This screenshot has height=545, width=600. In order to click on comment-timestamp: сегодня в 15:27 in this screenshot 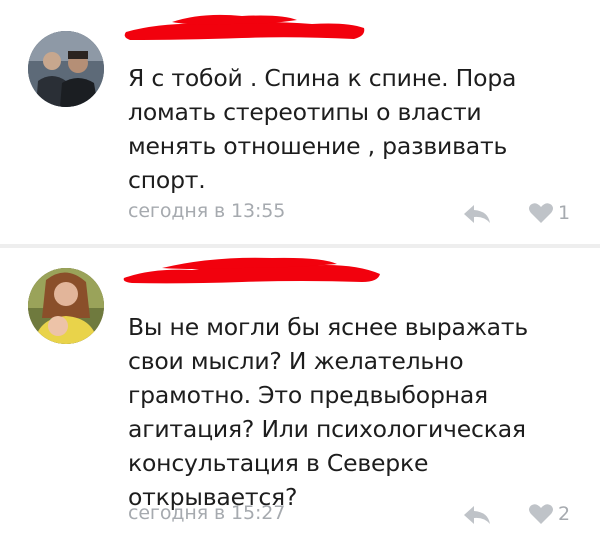, I will do `click(207, 513)`.